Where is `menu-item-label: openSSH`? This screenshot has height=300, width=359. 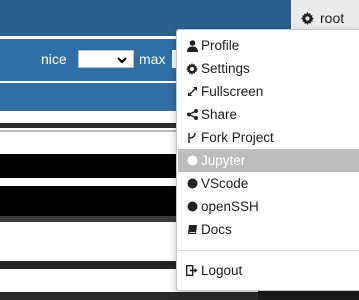
menu-item-label: openSSH is located at coordinates (230, 206).